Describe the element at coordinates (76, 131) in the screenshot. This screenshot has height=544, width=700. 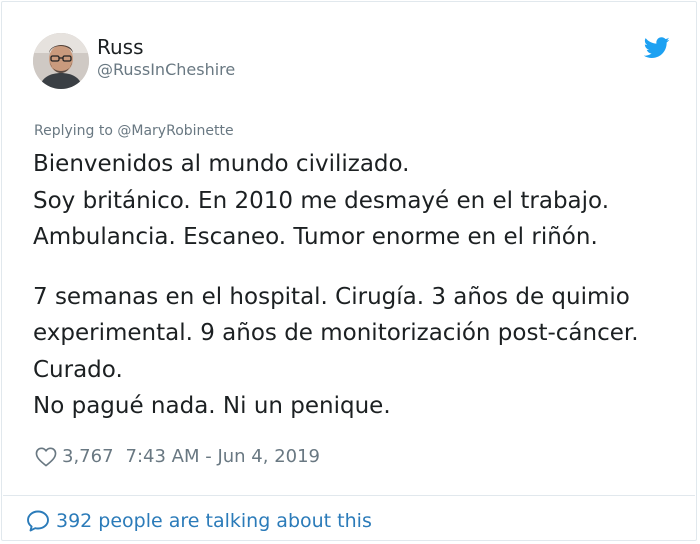
I see `replying-to-label: Replying to` at that location.